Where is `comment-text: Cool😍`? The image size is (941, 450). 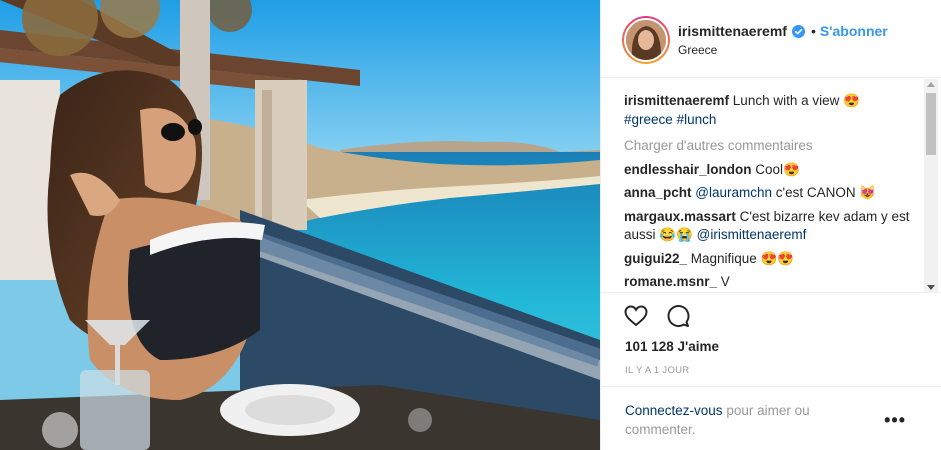 comment-text: Cool😍 is located at coordinates (775, 169).